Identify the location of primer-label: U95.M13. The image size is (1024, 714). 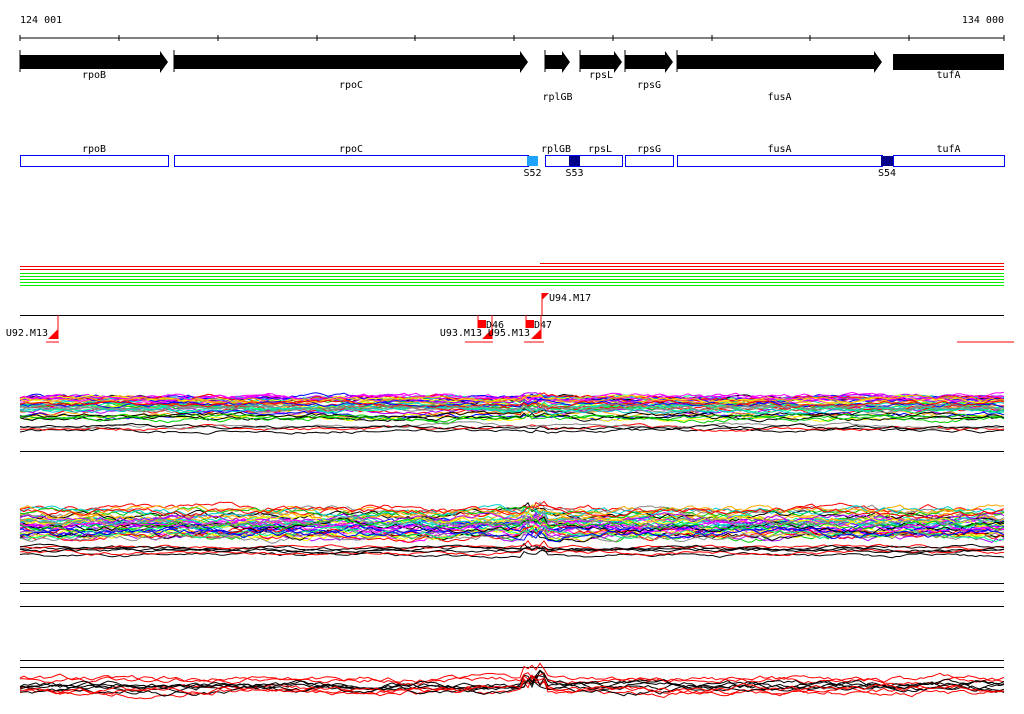
(509, 333).